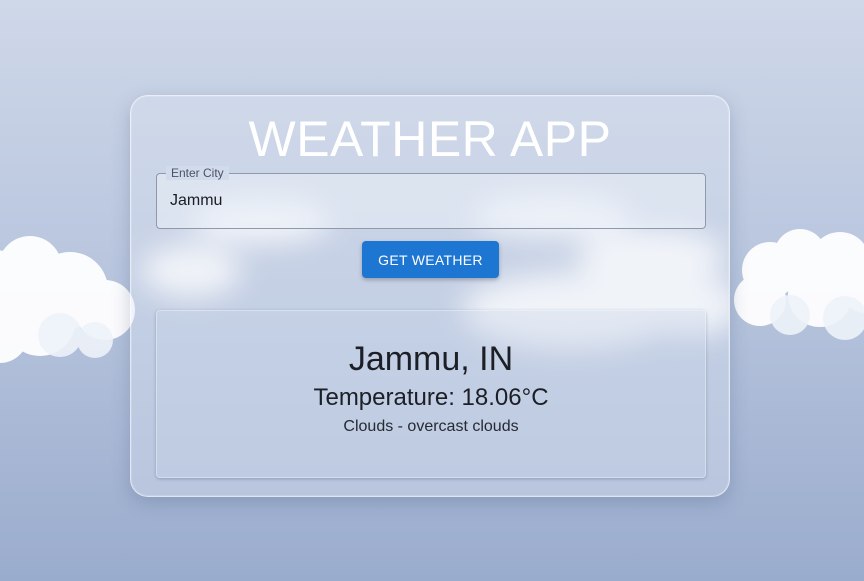 This screenshot has width=864, height=581. What do you see at coordinates (430, 139) in the screenshot?
I see `app-title: WEATHER APP` at bounding box center [430, 139].